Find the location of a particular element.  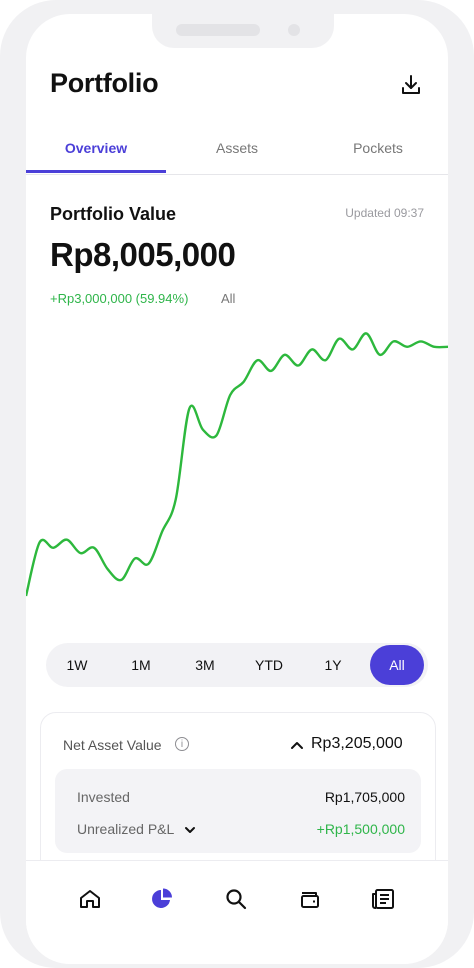

wallet-icon is located at coordinates (310, 900).